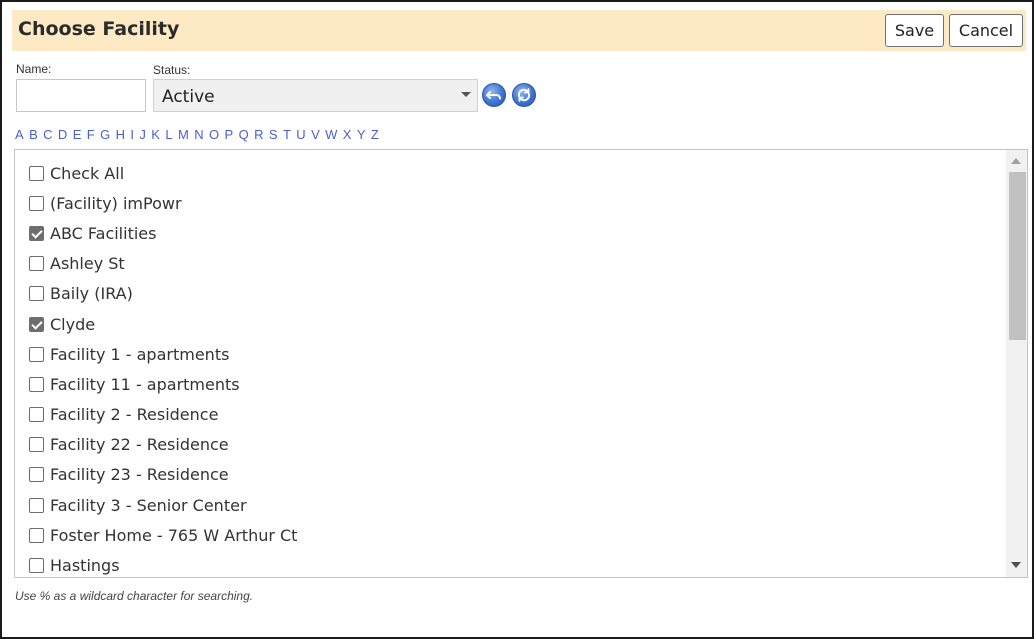 This screenshot has height=639, width=1034. I want to click on facility-label: Facility 1 - apartments, so click(140, 354).